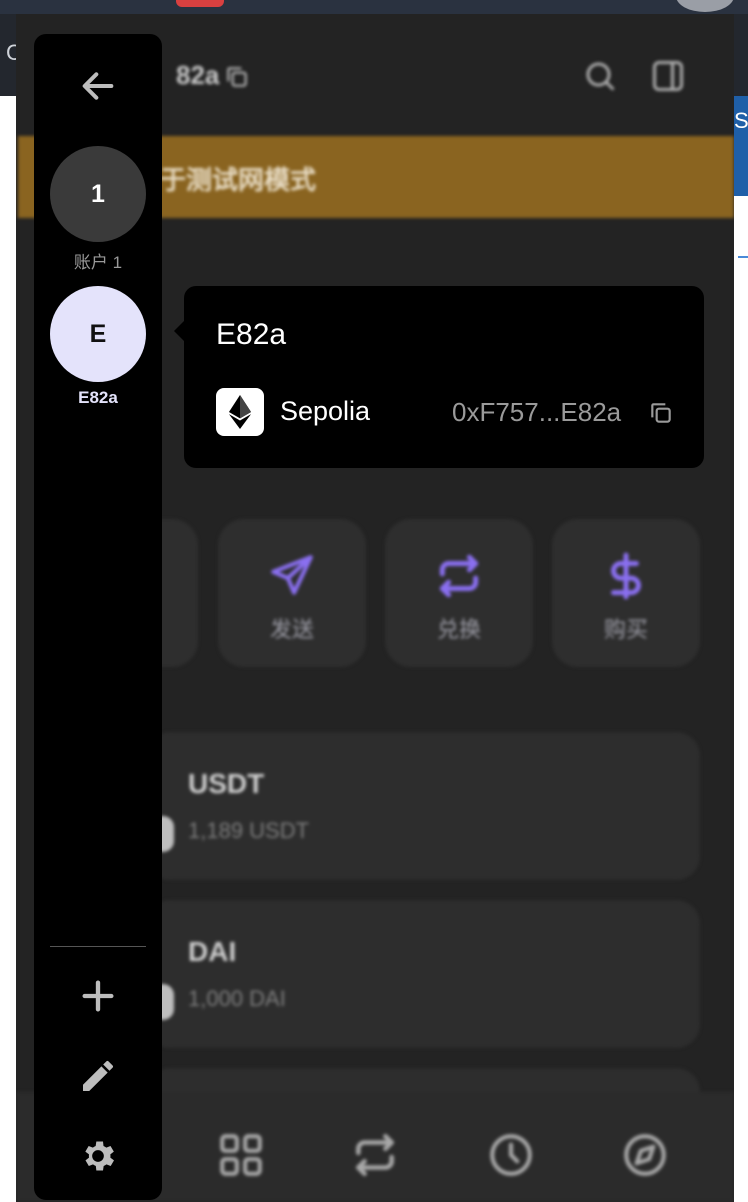 This screenshot has width=748, height=1202. Describe the element at coordinates (98, 946) in the screenshot. I see `sidebar-divider` at that location.